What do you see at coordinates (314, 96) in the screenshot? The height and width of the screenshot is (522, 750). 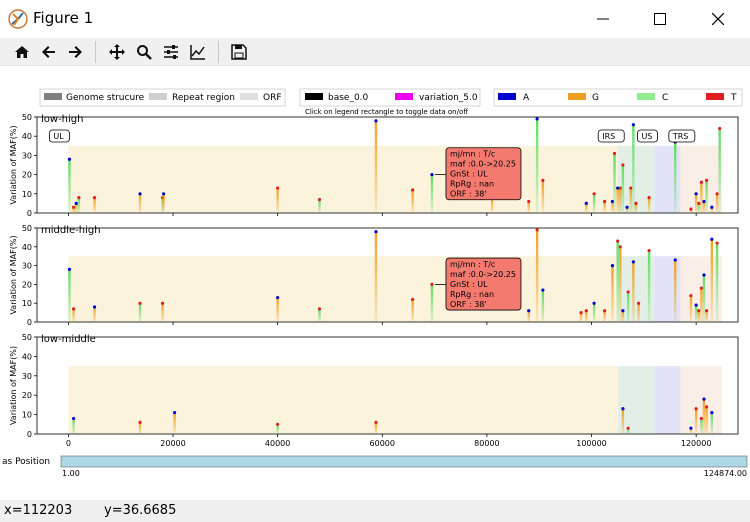 I see `legend-swatch-base` at bounding box center [314, 96].